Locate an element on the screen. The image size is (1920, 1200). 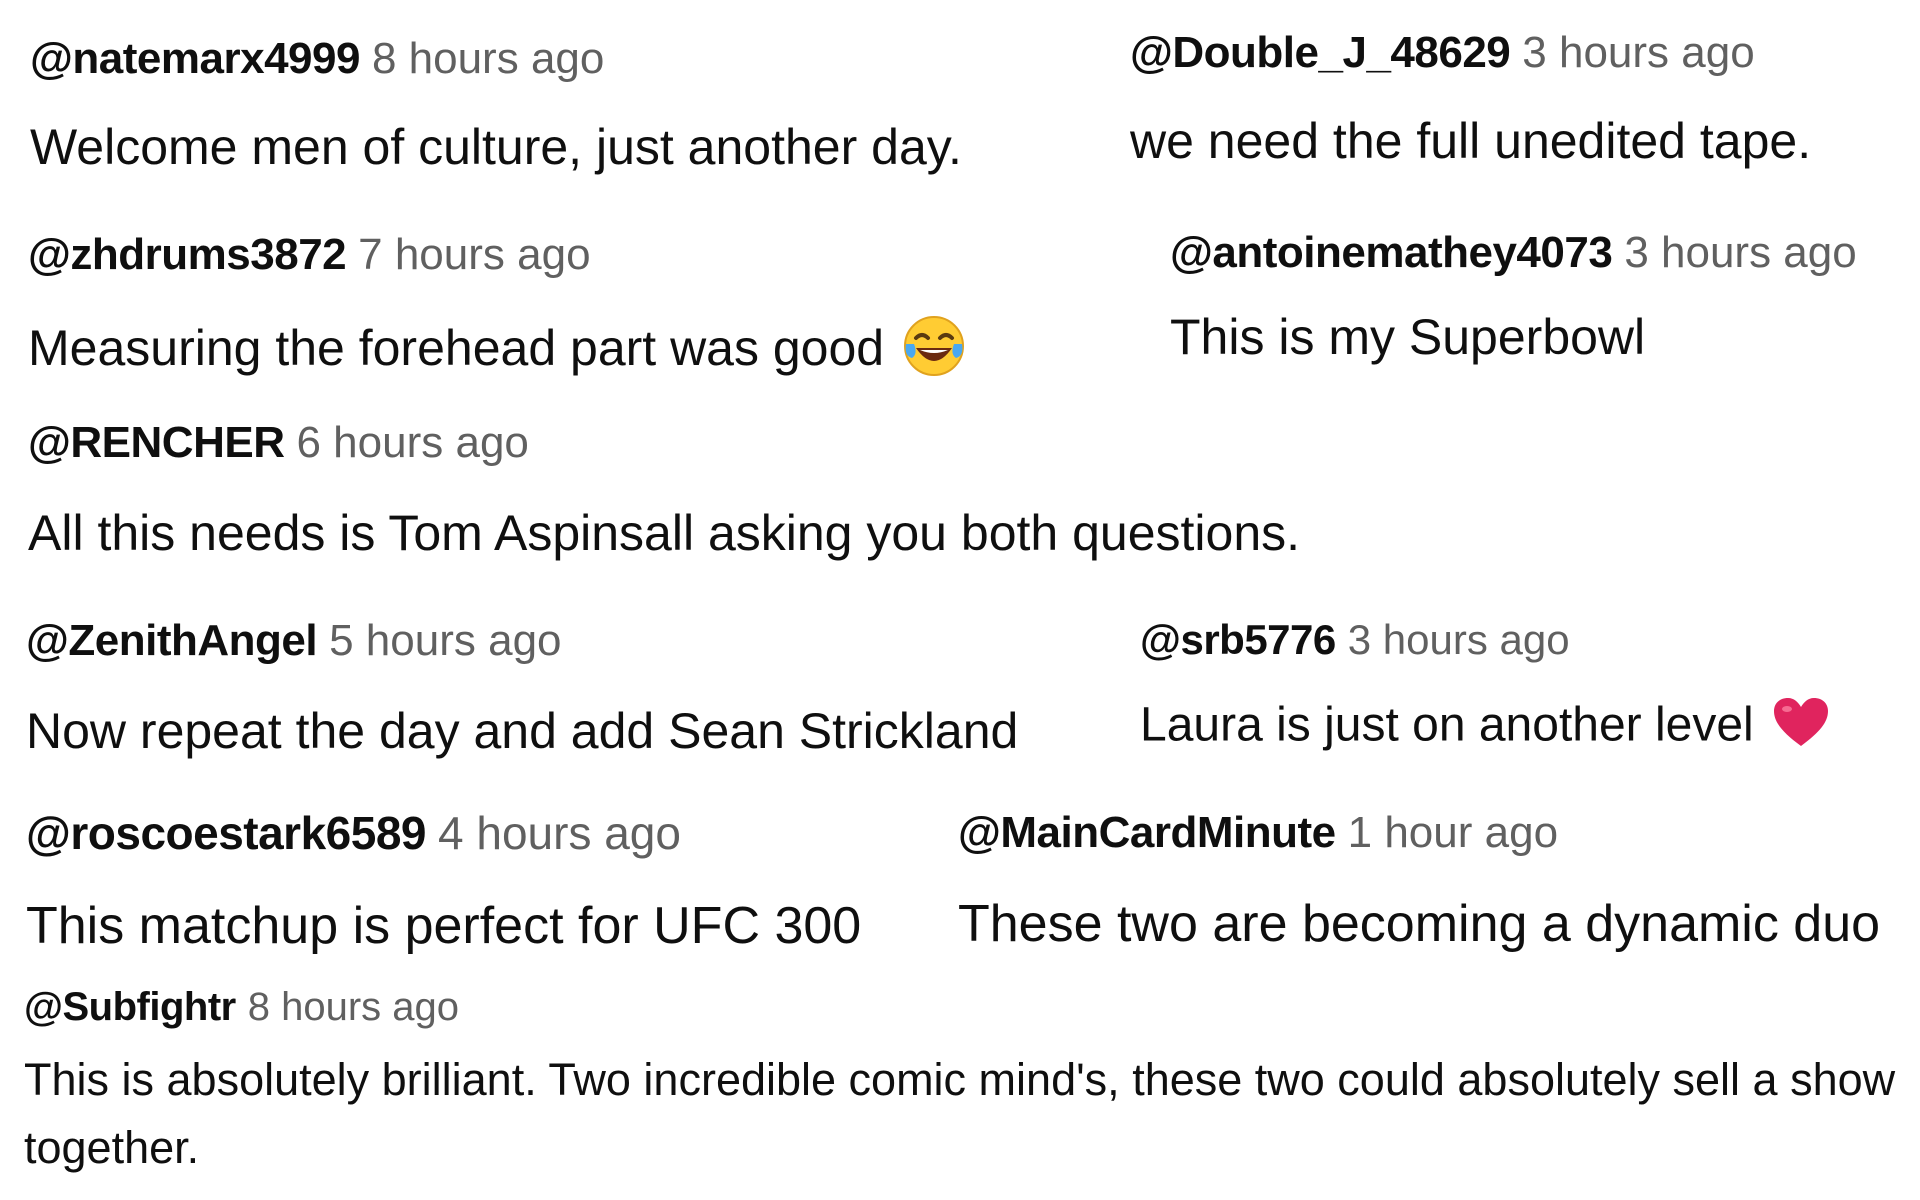
comment-timestamp: 4 hours ago is located at coordinates (559, 833).